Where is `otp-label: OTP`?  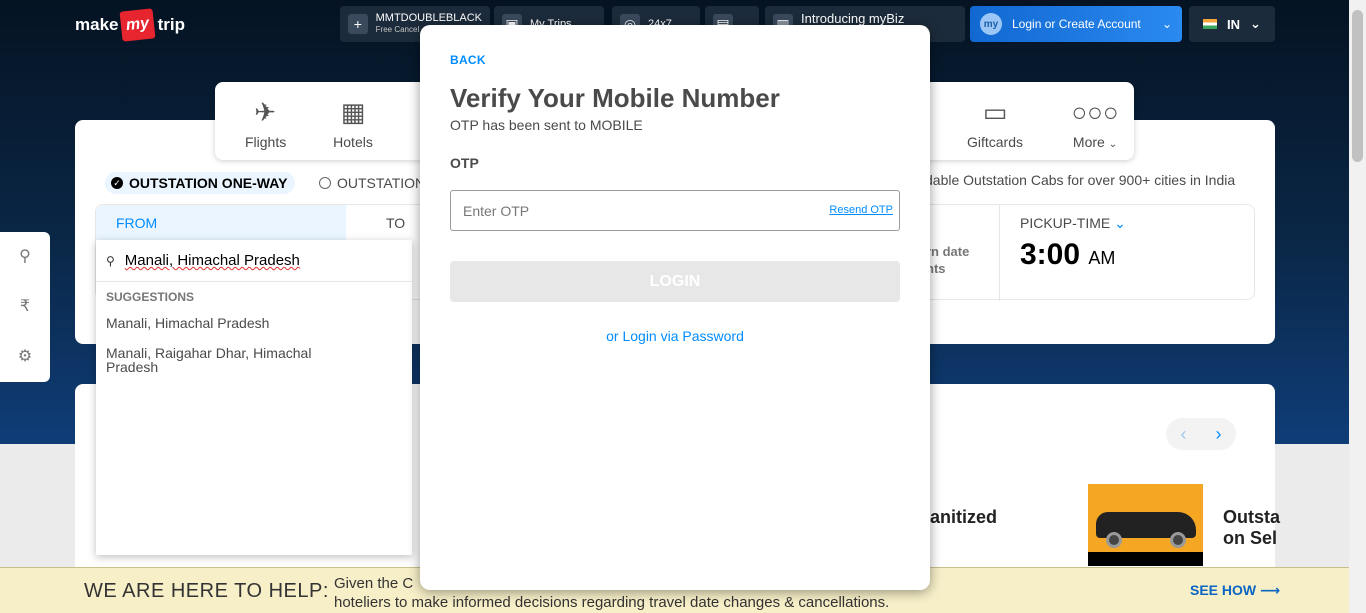
otp-label: OTP is located at coordinates (464, 163).